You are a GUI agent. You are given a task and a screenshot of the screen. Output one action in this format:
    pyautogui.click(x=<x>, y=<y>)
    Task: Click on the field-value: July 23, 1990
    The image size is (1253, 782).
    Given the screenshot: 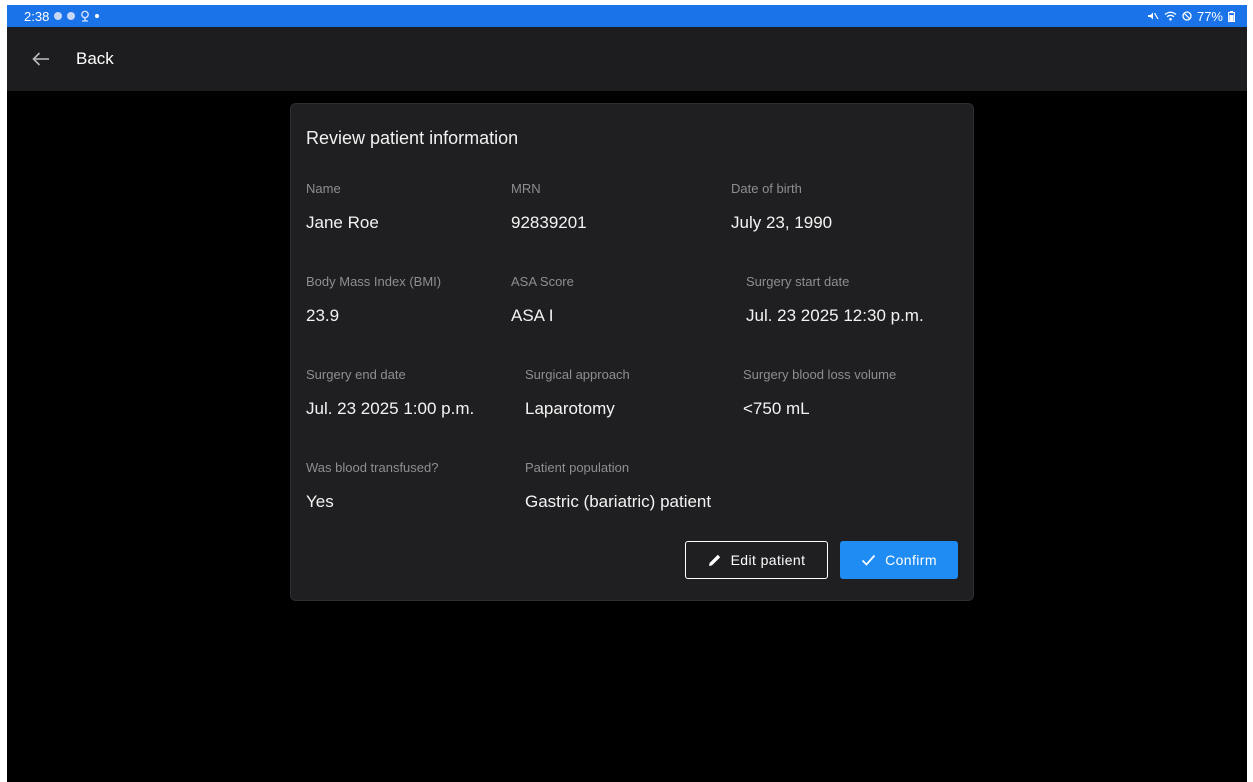 What is the action you would take?
    pyautogui.click(x=782, y=222)
    